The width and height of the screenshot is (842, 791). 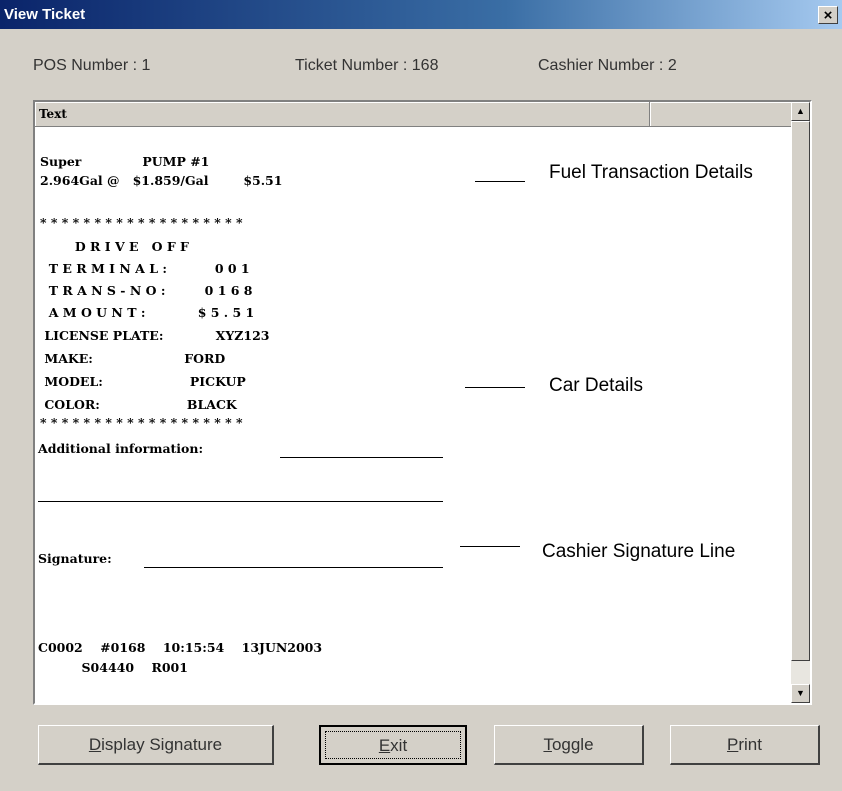 I want to click on toggle-button: Toggle, so click(x=569, y=745).